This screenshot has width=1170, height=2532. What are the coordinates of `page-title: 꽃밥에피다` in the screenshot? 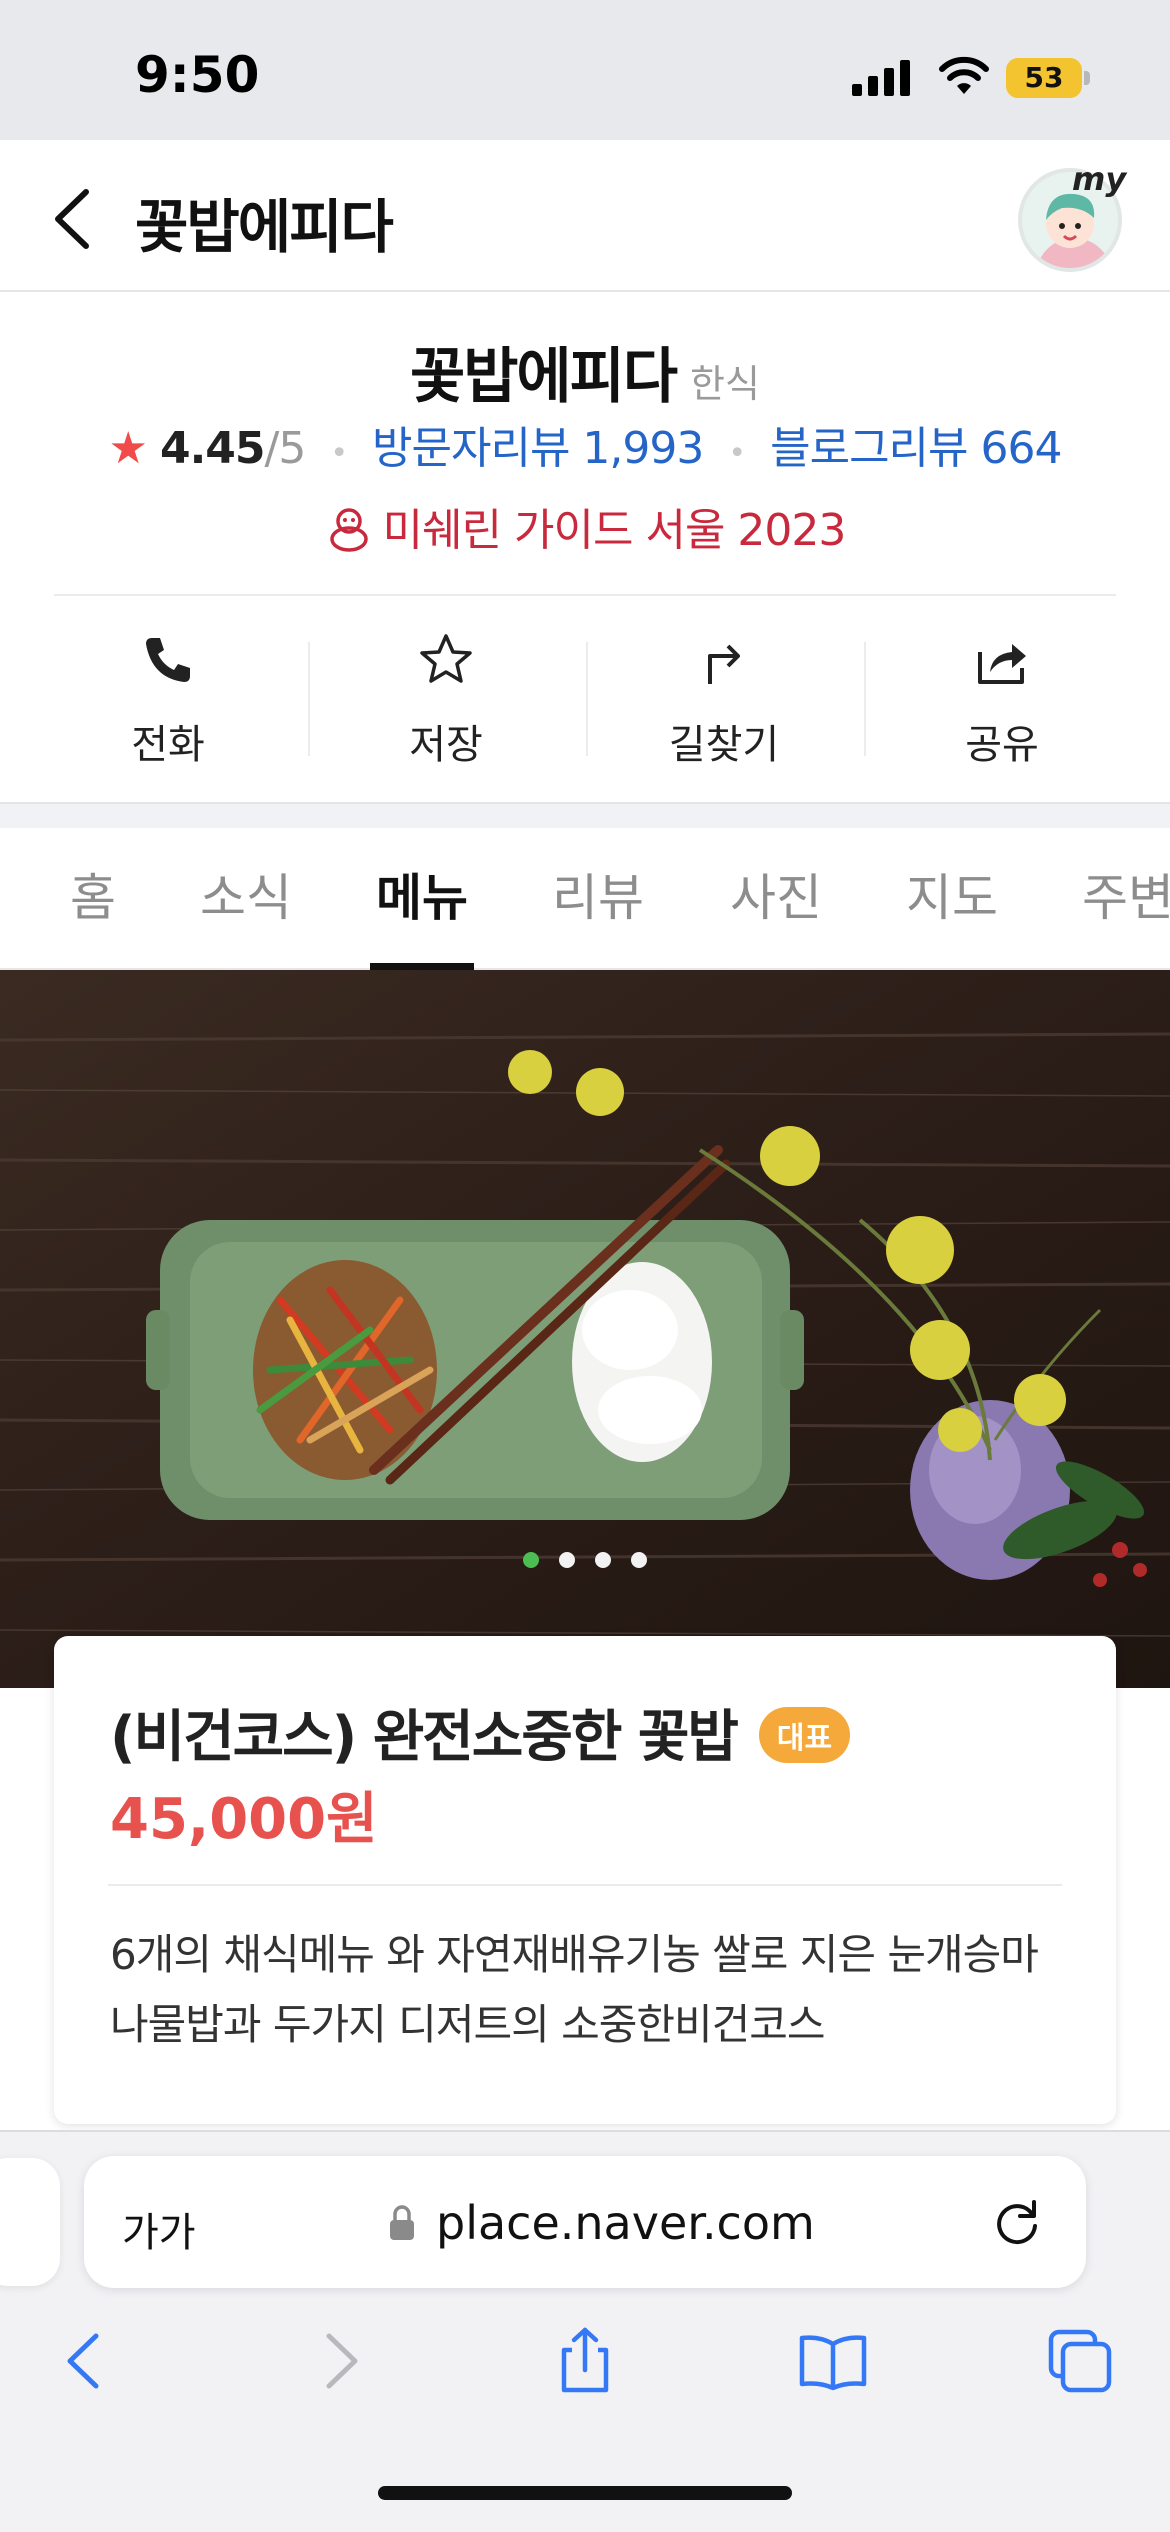 It's located at (264, 227).